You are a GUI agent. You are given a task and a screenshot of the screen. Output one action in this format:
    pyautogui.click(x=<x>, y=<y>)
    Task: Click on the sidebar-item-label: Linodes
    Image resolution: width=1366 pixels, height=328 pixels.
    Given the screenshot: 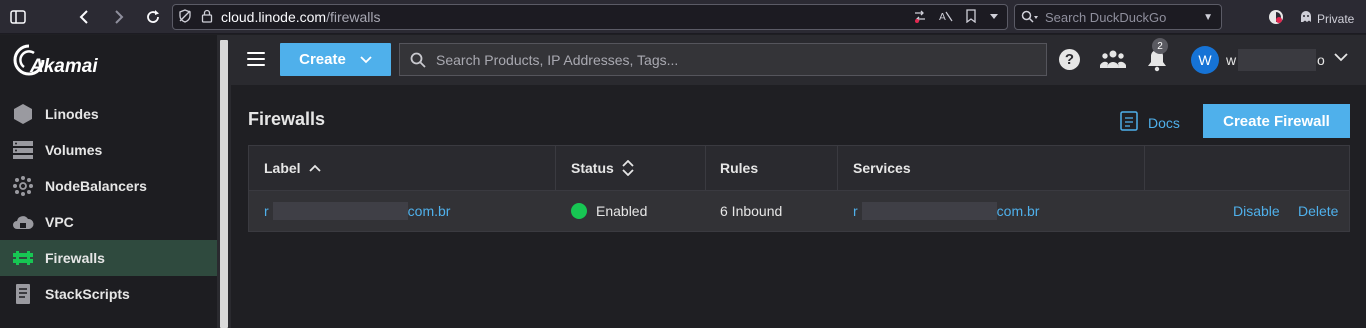 What is the action you would take?
    pyautogui.click(x=72, y=114)
    